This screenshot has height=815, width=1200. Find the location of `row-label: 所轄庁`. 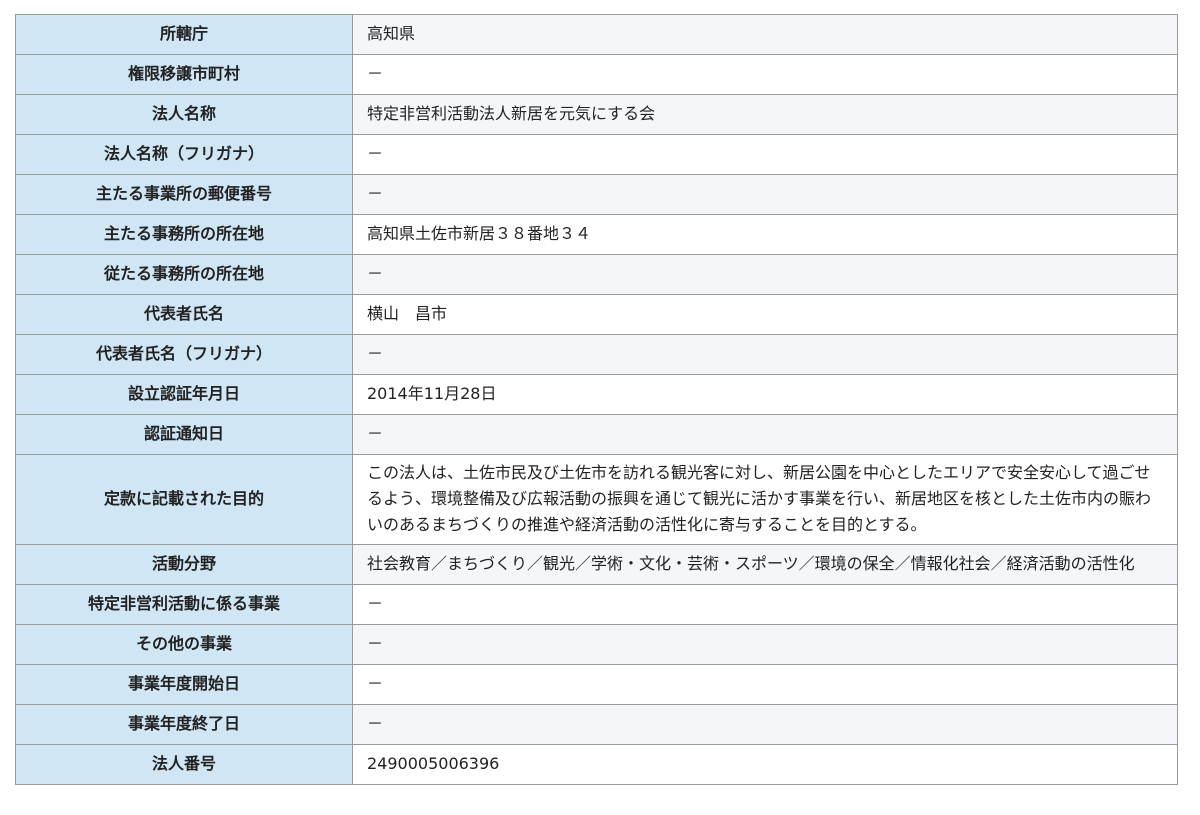

row-label: 所轄庁 is located at coordinates (184, 34).